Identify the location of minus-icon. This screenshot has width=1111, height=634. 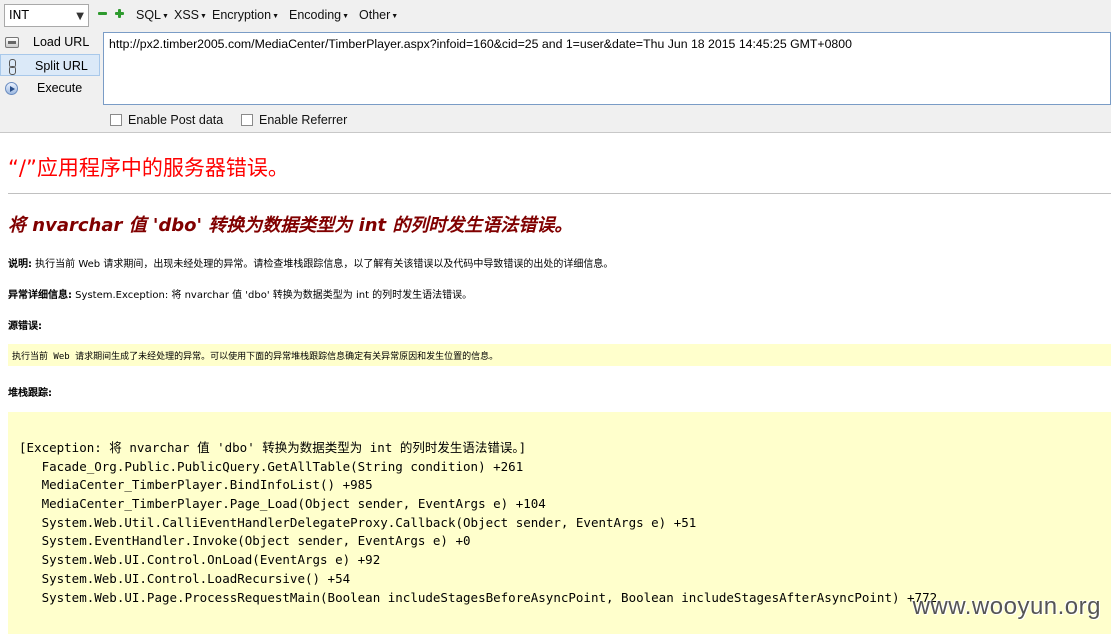
(102, 13).